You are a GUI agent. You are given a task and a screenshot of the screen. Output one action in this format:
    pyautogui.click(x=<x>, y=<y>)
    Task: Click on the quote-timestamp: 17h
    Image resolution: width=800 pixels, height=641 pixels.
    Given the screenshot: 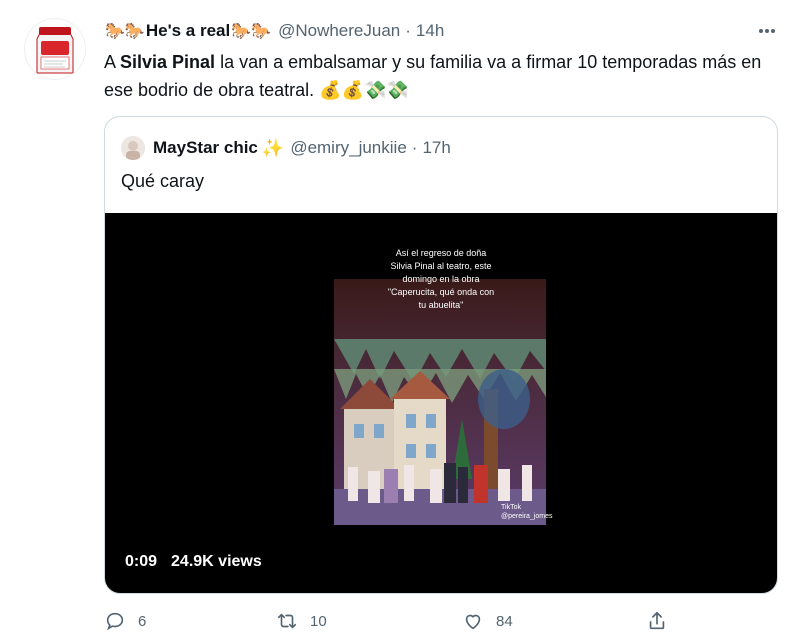 What is the action you would take?
    pyautogui.click(x=436, y=148)
    